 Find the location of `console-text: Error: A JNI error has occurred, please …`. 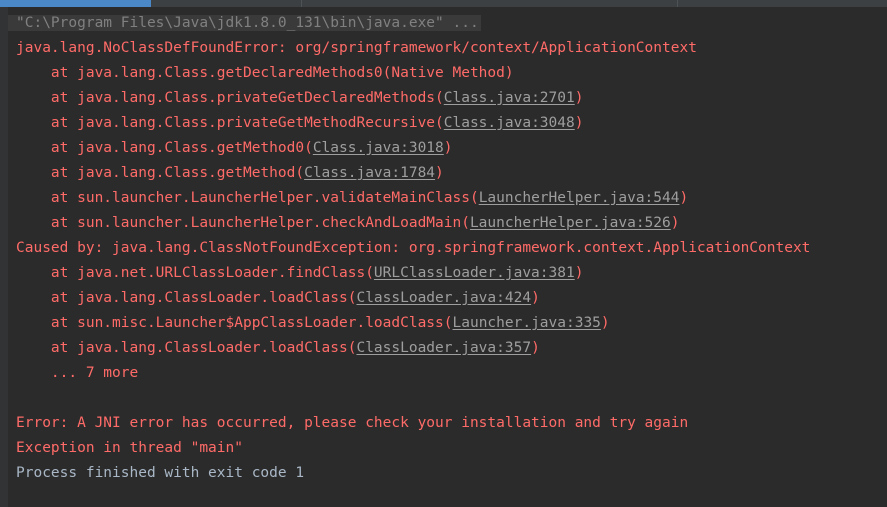

console-text: Error: A JNI error has occurred, please … is located at coordinates (352, 423).